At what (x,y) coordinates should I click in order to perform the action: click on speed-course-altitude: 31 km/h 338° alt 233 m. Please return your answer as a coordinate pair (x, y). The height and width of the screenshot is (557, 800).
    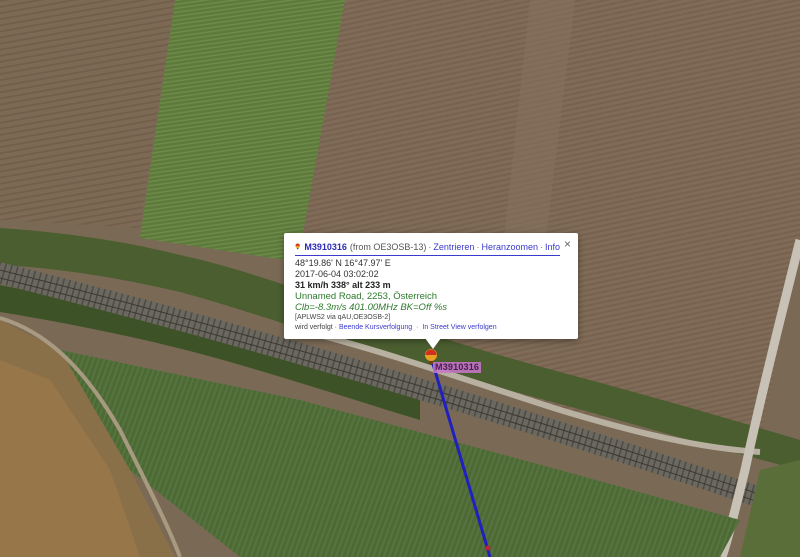
    Looking at the image, I should click on (343, 285).